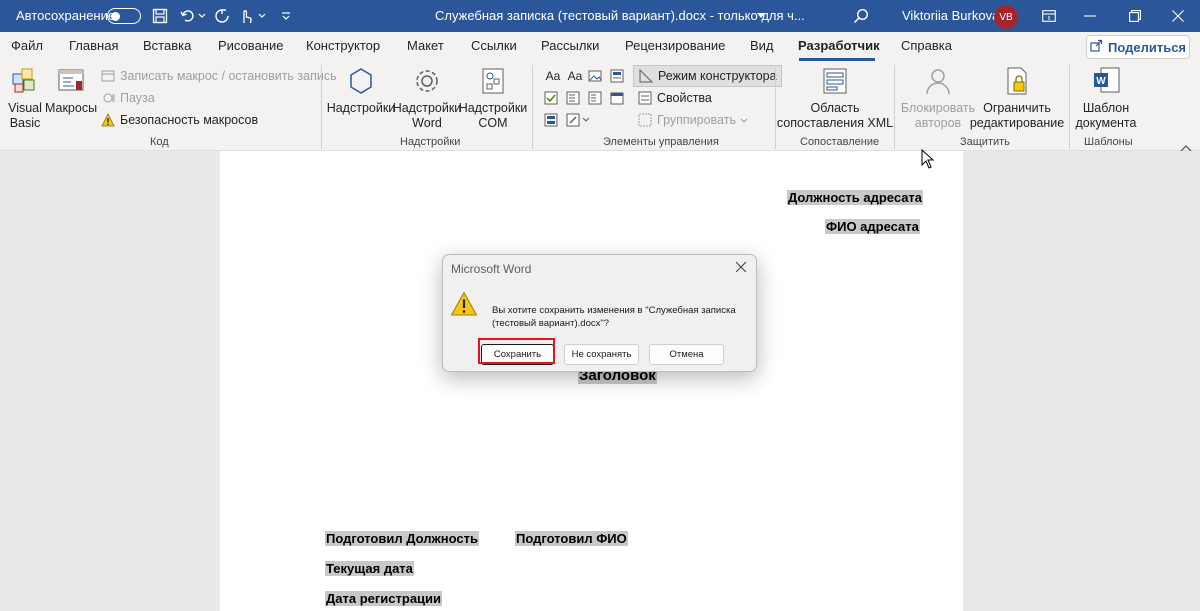  Describe the element at coordinates (384, 598) in the screenshot. I see `field-registration-date: Дата регистрации` at that location.